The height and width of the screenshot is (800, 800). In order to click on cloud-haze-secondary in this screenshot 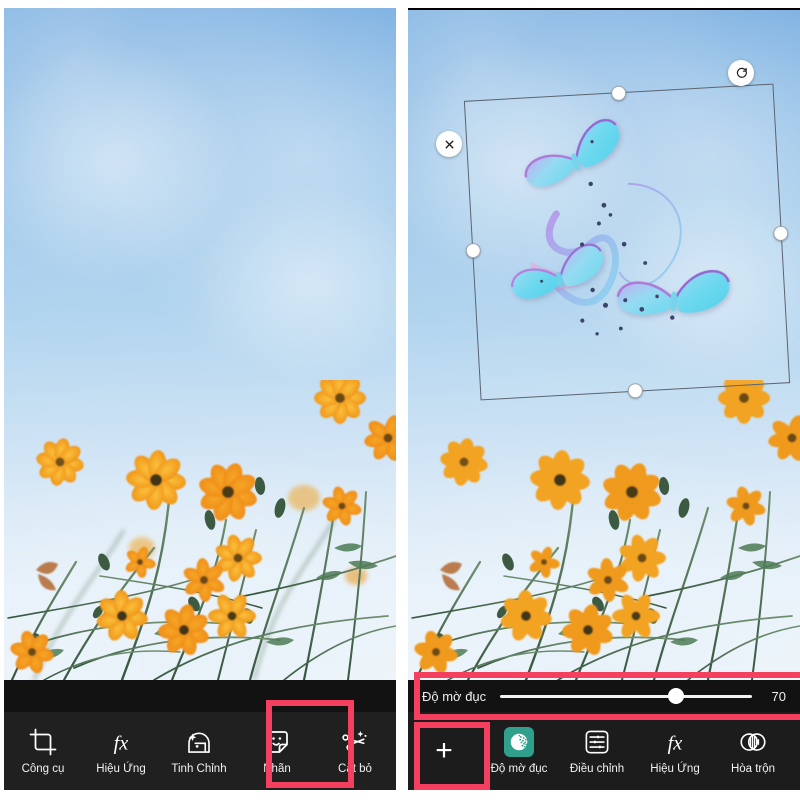, I will do `click(290, 283)`.